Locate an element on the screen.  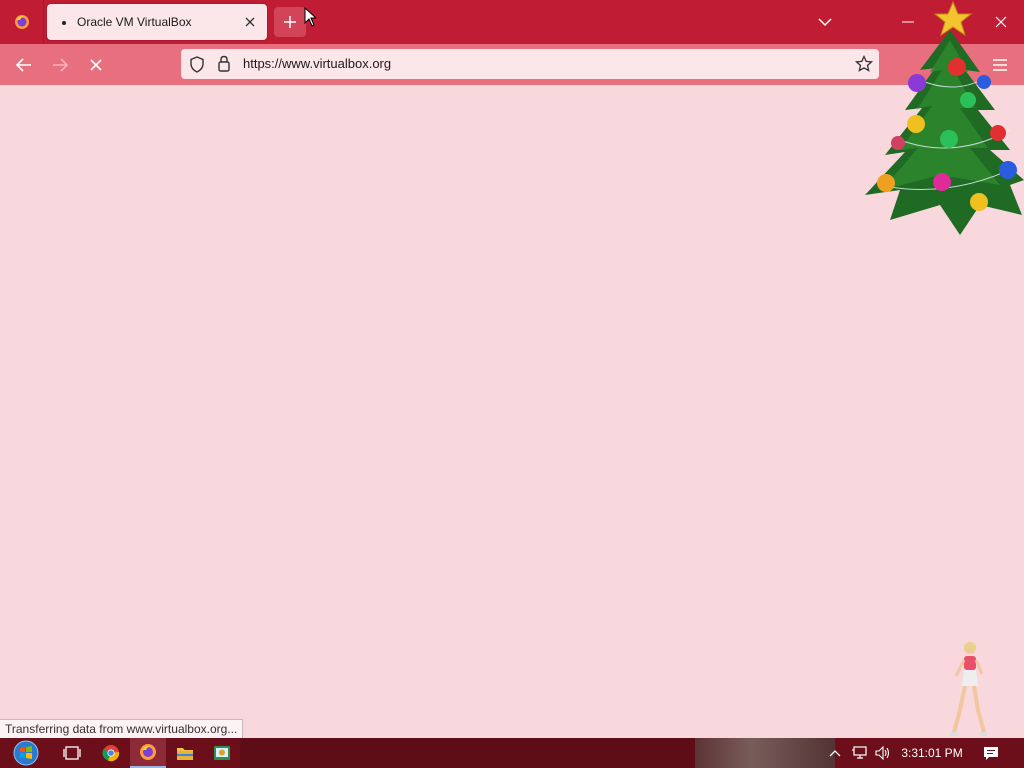
address-bar: https://www.virtualbox.org is located at coordinates (530, 64).